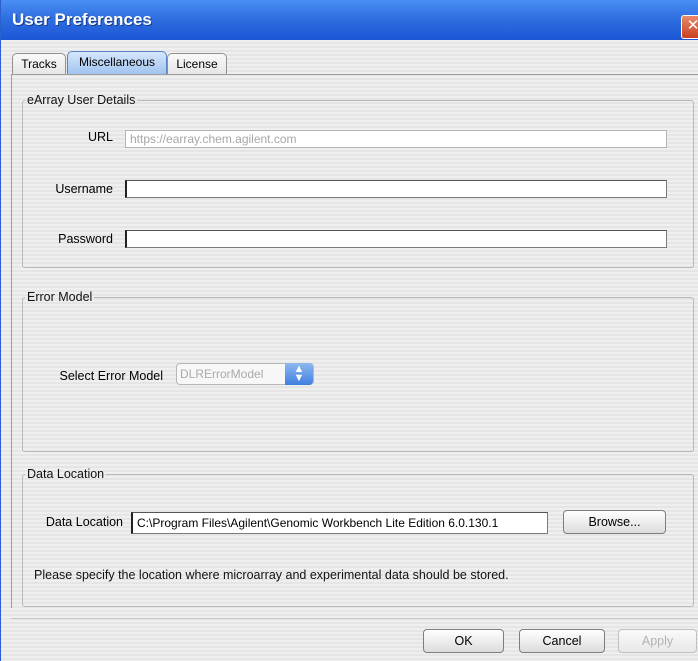 The image size is (698, 661). Describe the element at coordinates (81, 100) in the screenshot. I see `earray-user-details-legend: eArray User Details` at that location.